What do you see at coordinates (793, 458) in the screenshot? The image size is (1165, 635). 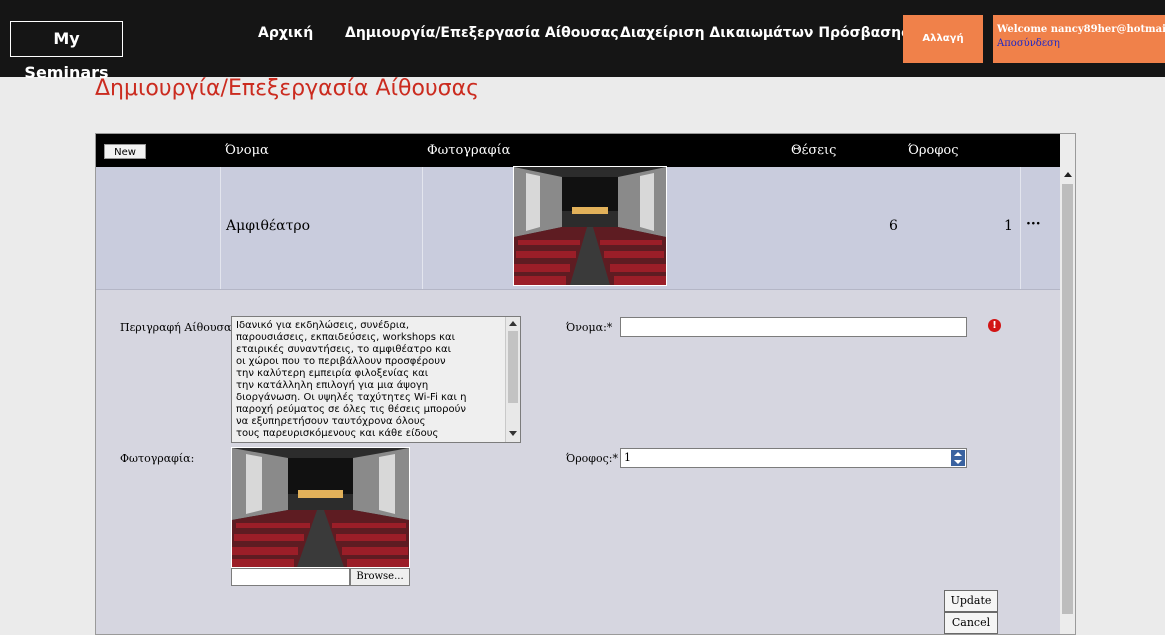 I see `floor-spinner-input: 1` at bounding box center [793, 458].